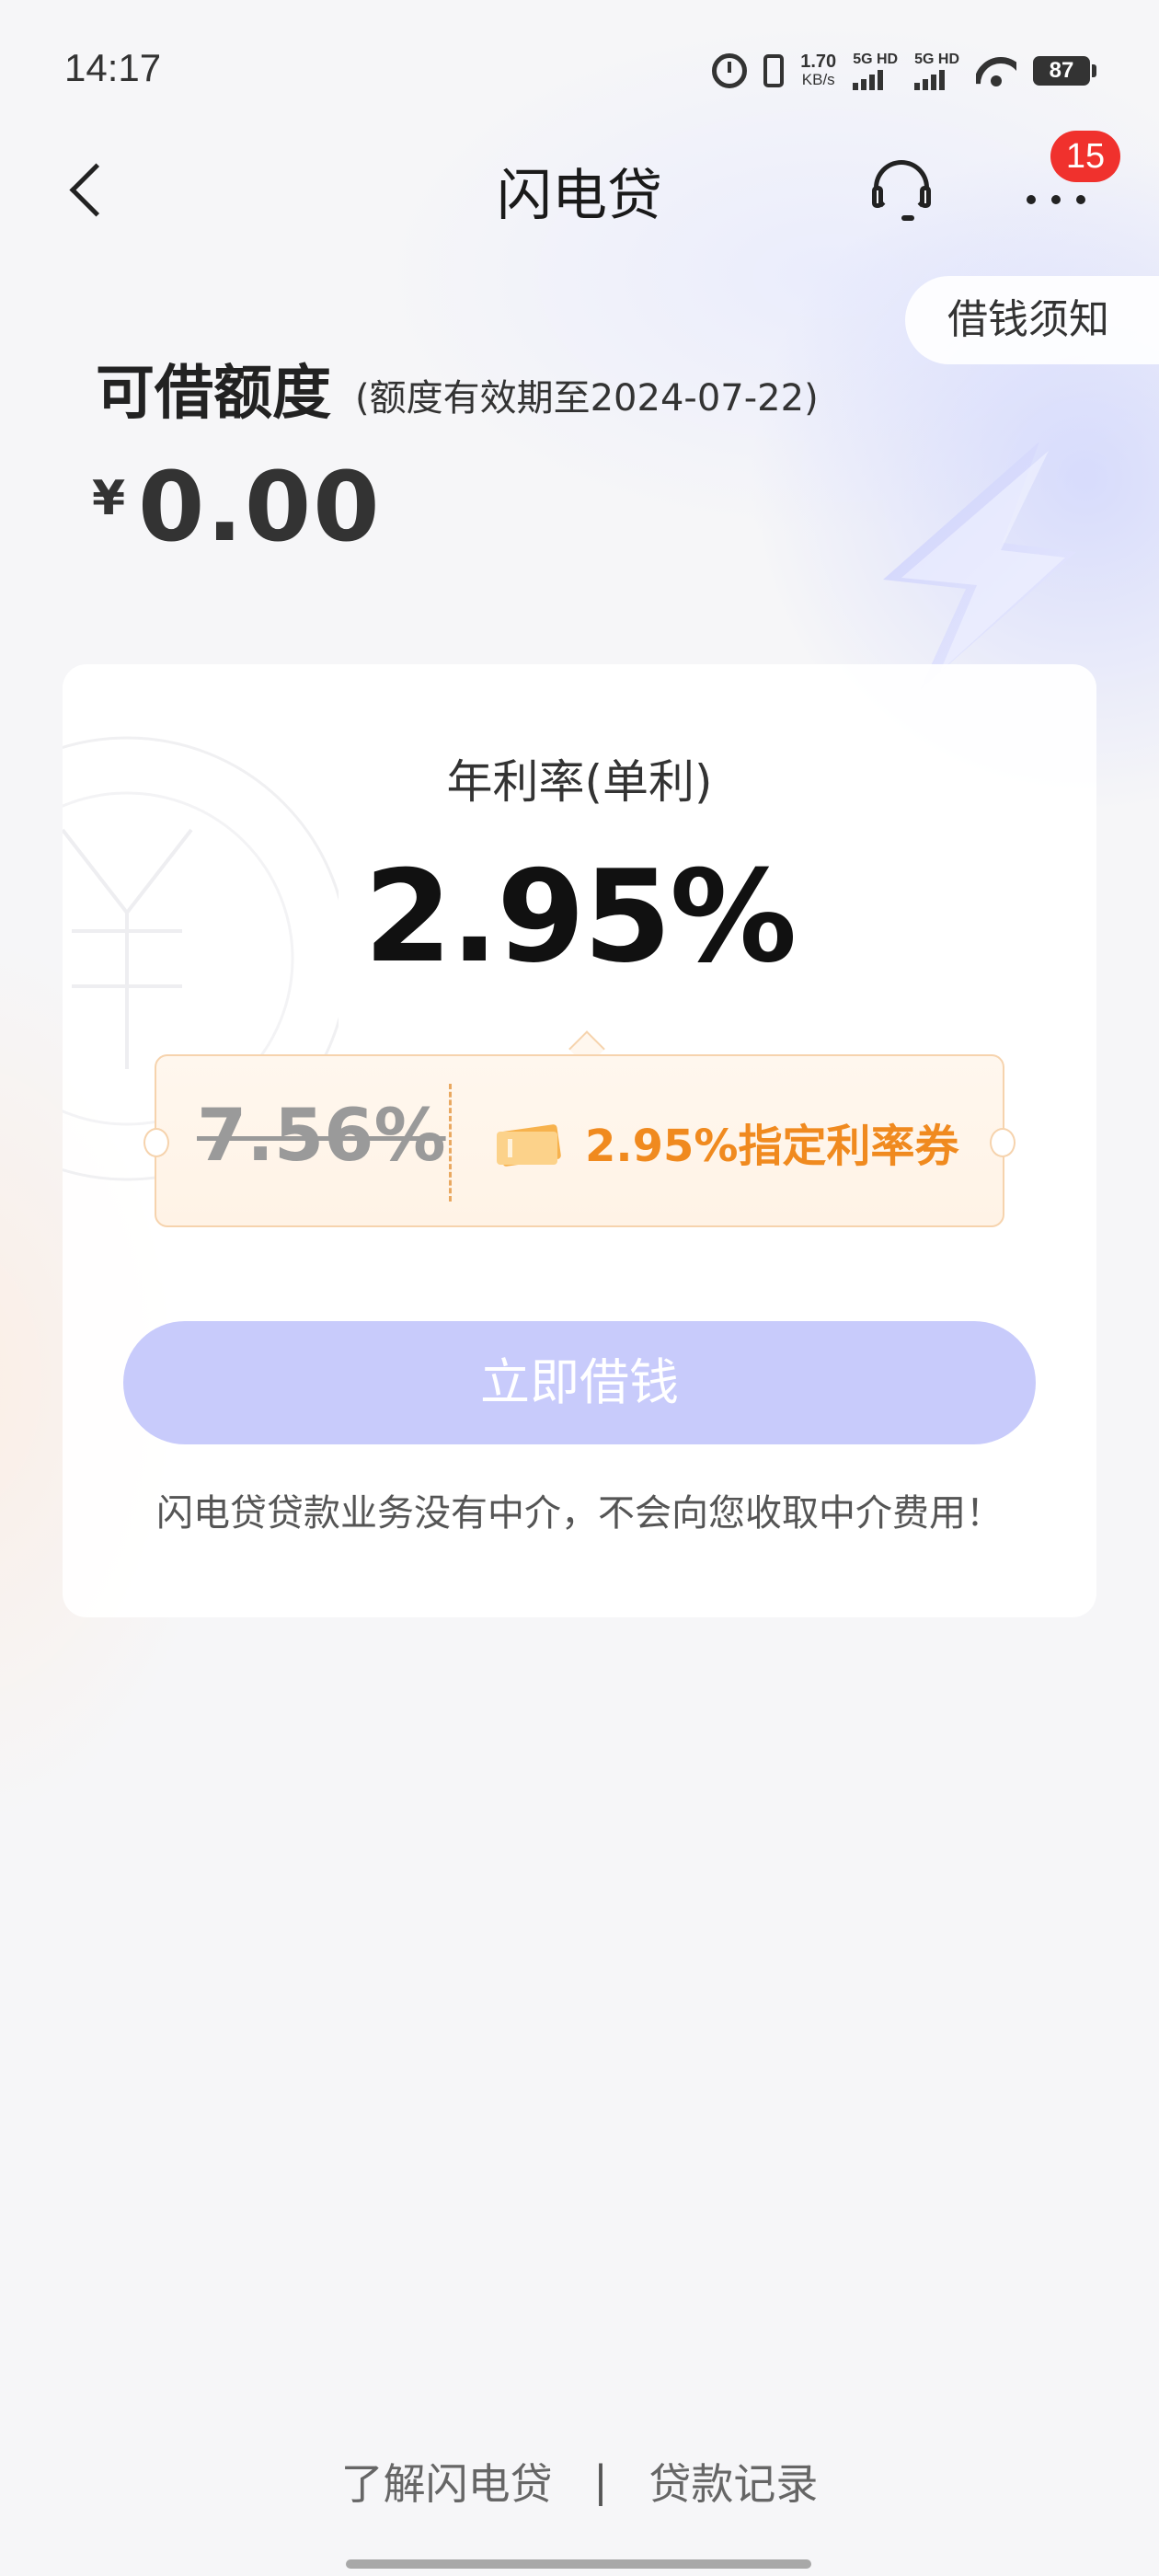  I want to click on sim1-signal-icon: 5G HD, so click(875, 71).